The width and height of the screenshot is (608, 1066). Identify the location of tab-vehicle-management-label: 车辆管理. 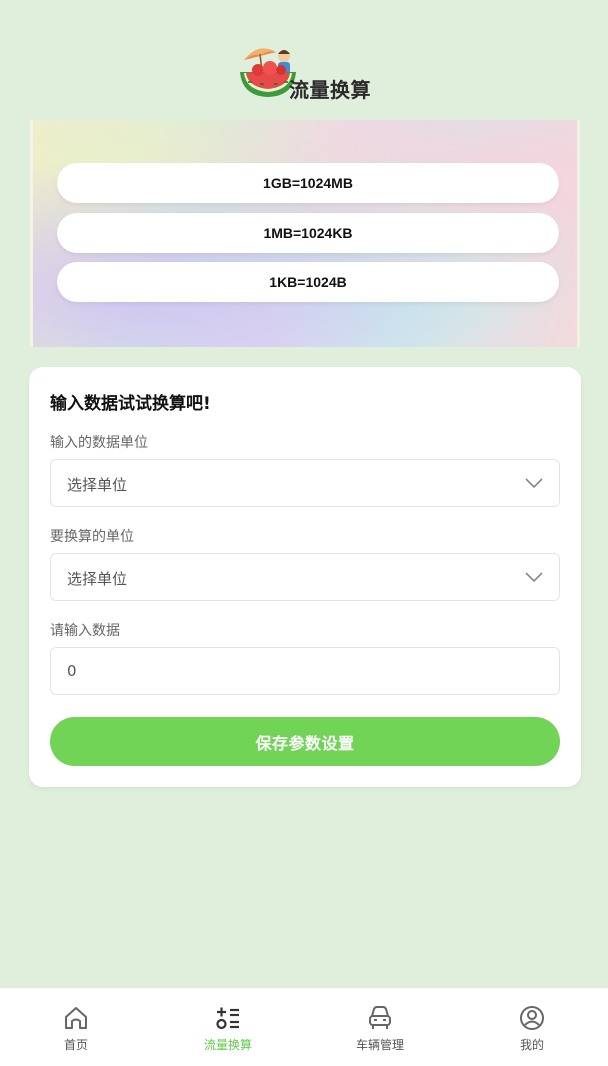
(379, 1045).